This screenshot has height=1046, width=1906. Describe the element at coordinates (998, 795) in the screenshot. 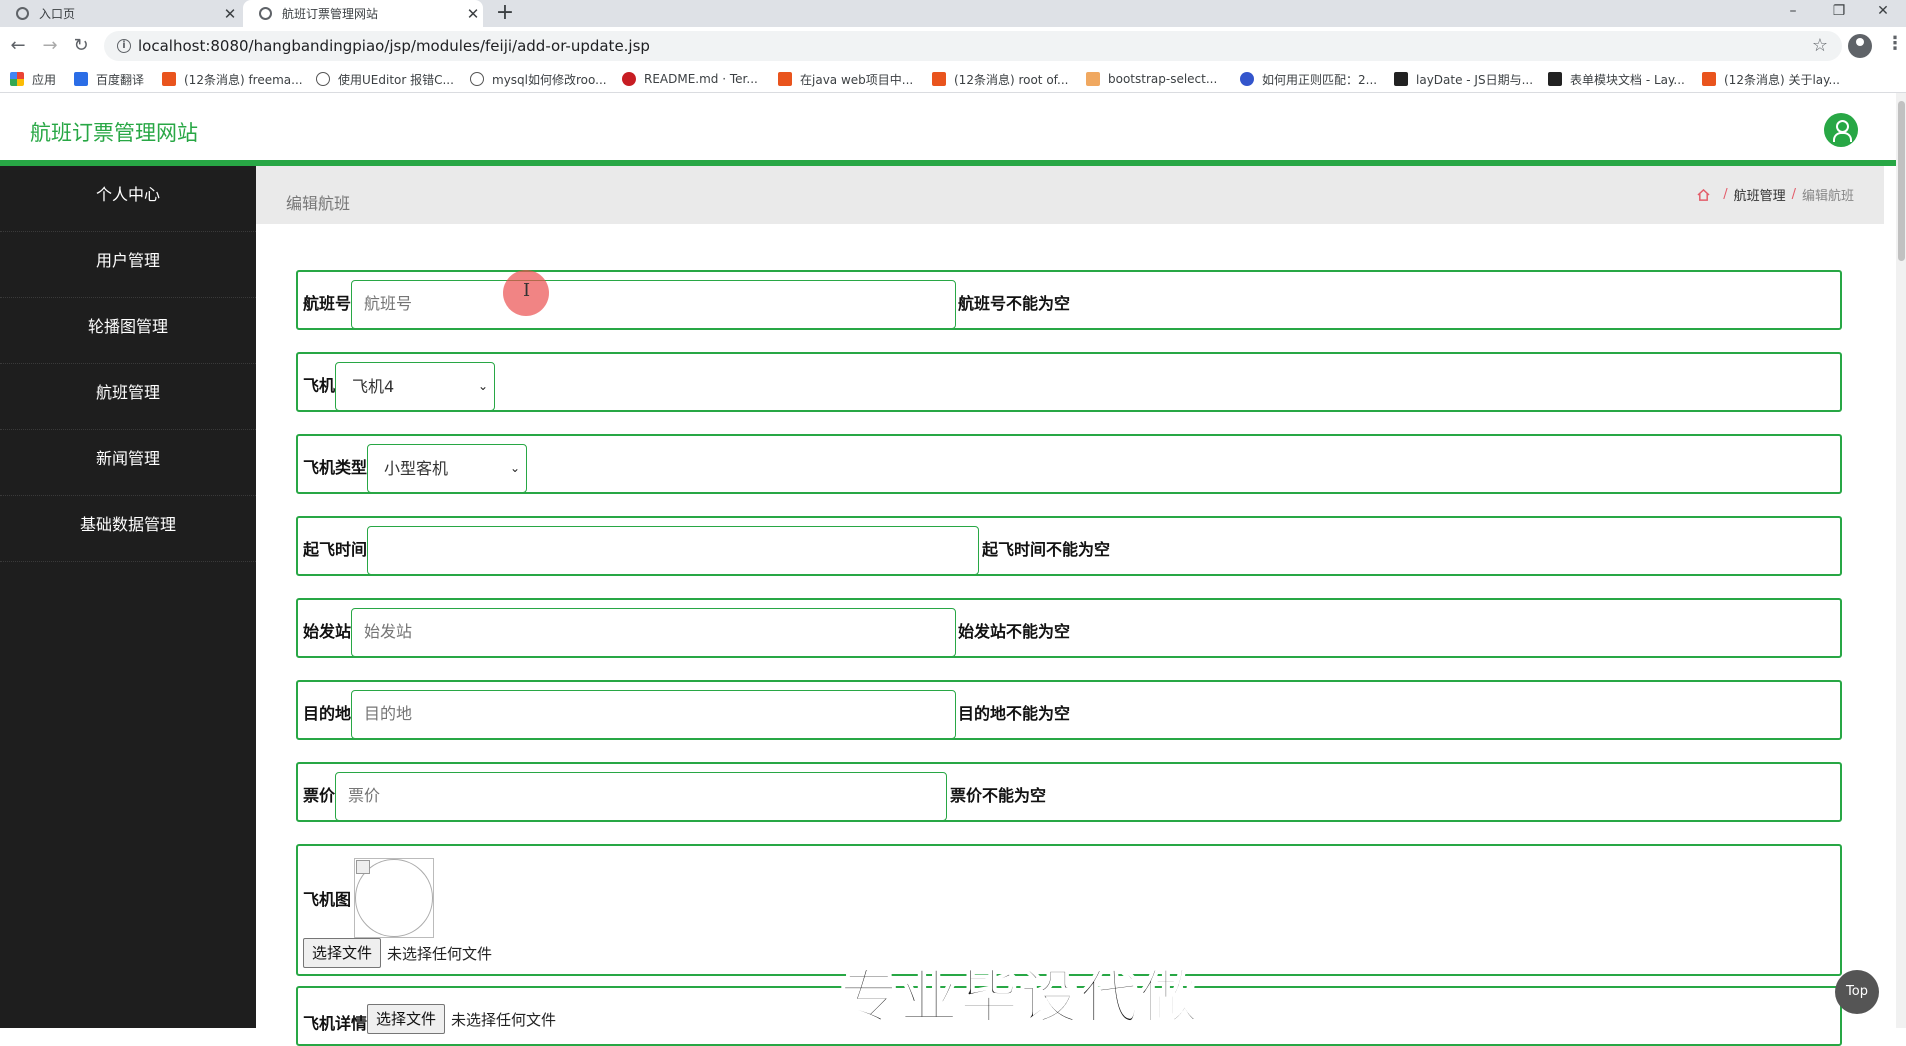

I see `price-error: 票价不能为空` at that location.